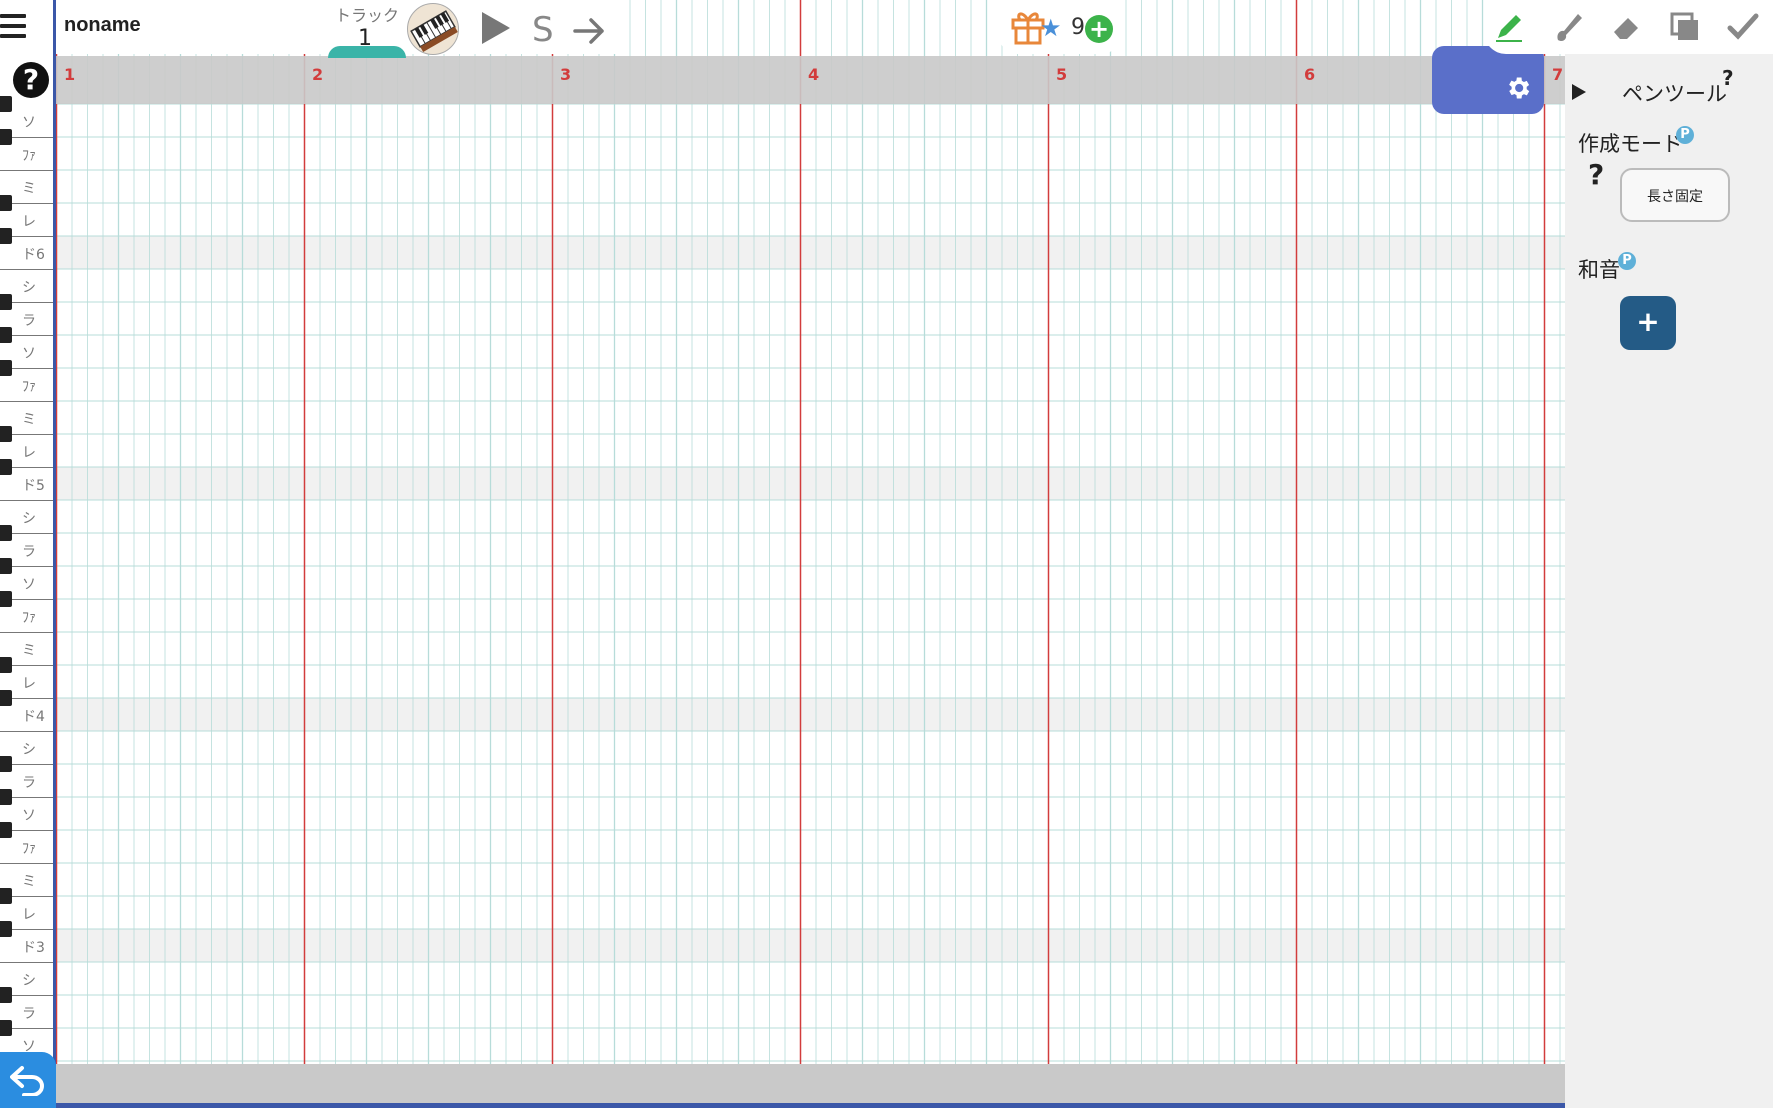  I want to click on measure-number: 2, so click(318, 74).